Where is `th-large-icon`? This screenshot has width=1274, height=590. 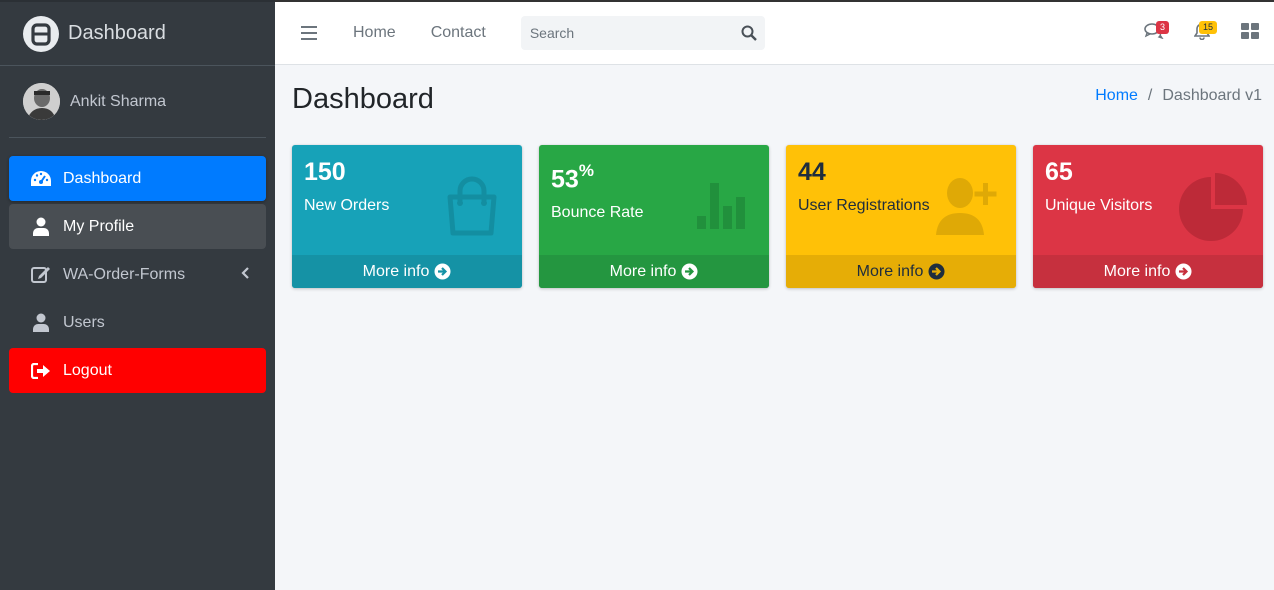 th-large-icon is located at coordinates (1250, 33).